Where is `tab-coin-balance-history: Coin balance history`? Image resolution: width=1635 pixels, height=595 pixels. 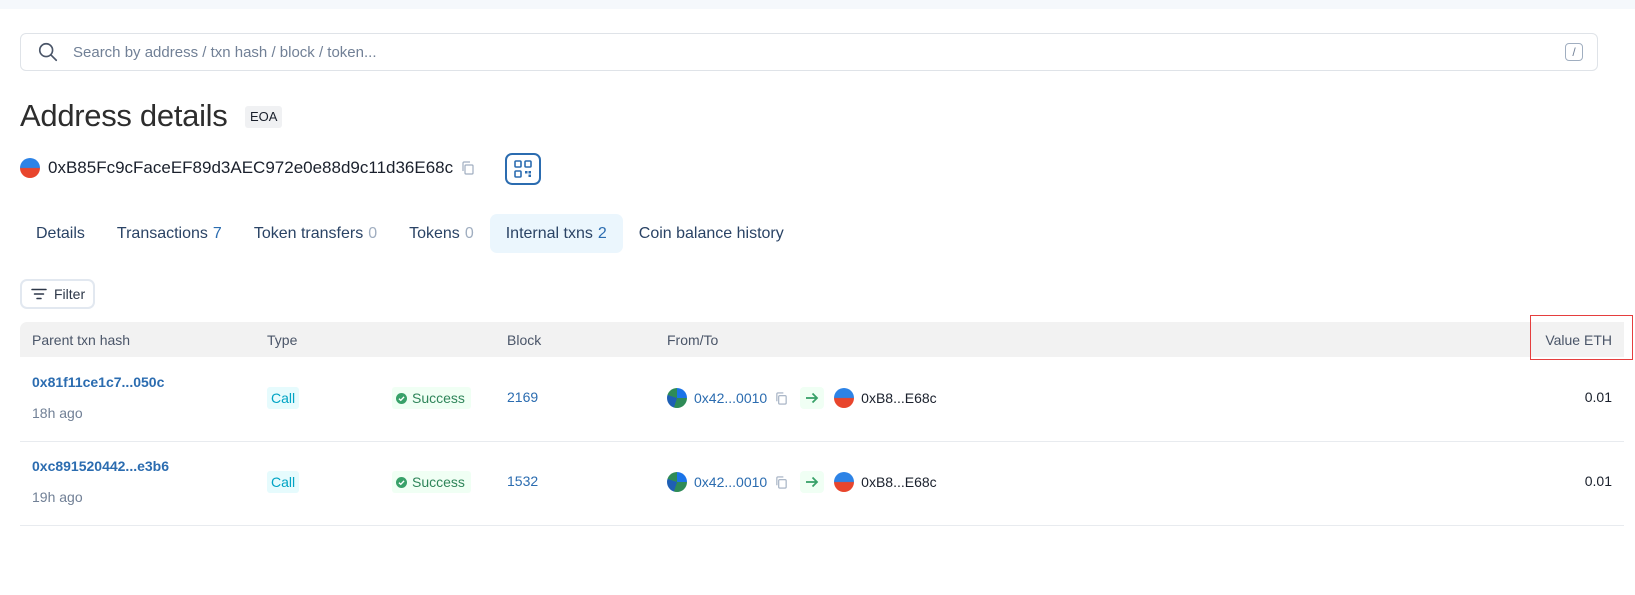
tab-coin-balance-history: Coin balance history is located at coordinates (711, 233).